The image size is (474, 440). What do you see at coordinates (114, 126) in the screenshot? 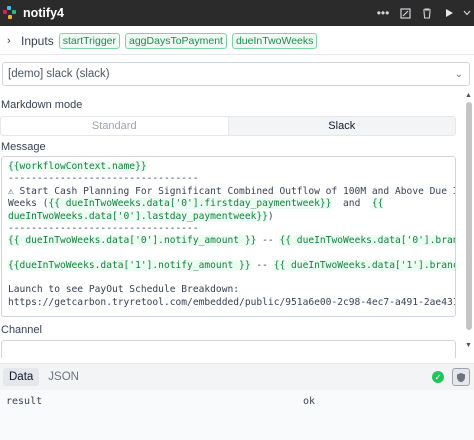
I see `markdown-option-standard: Standard` at bounding box center [114, 126].